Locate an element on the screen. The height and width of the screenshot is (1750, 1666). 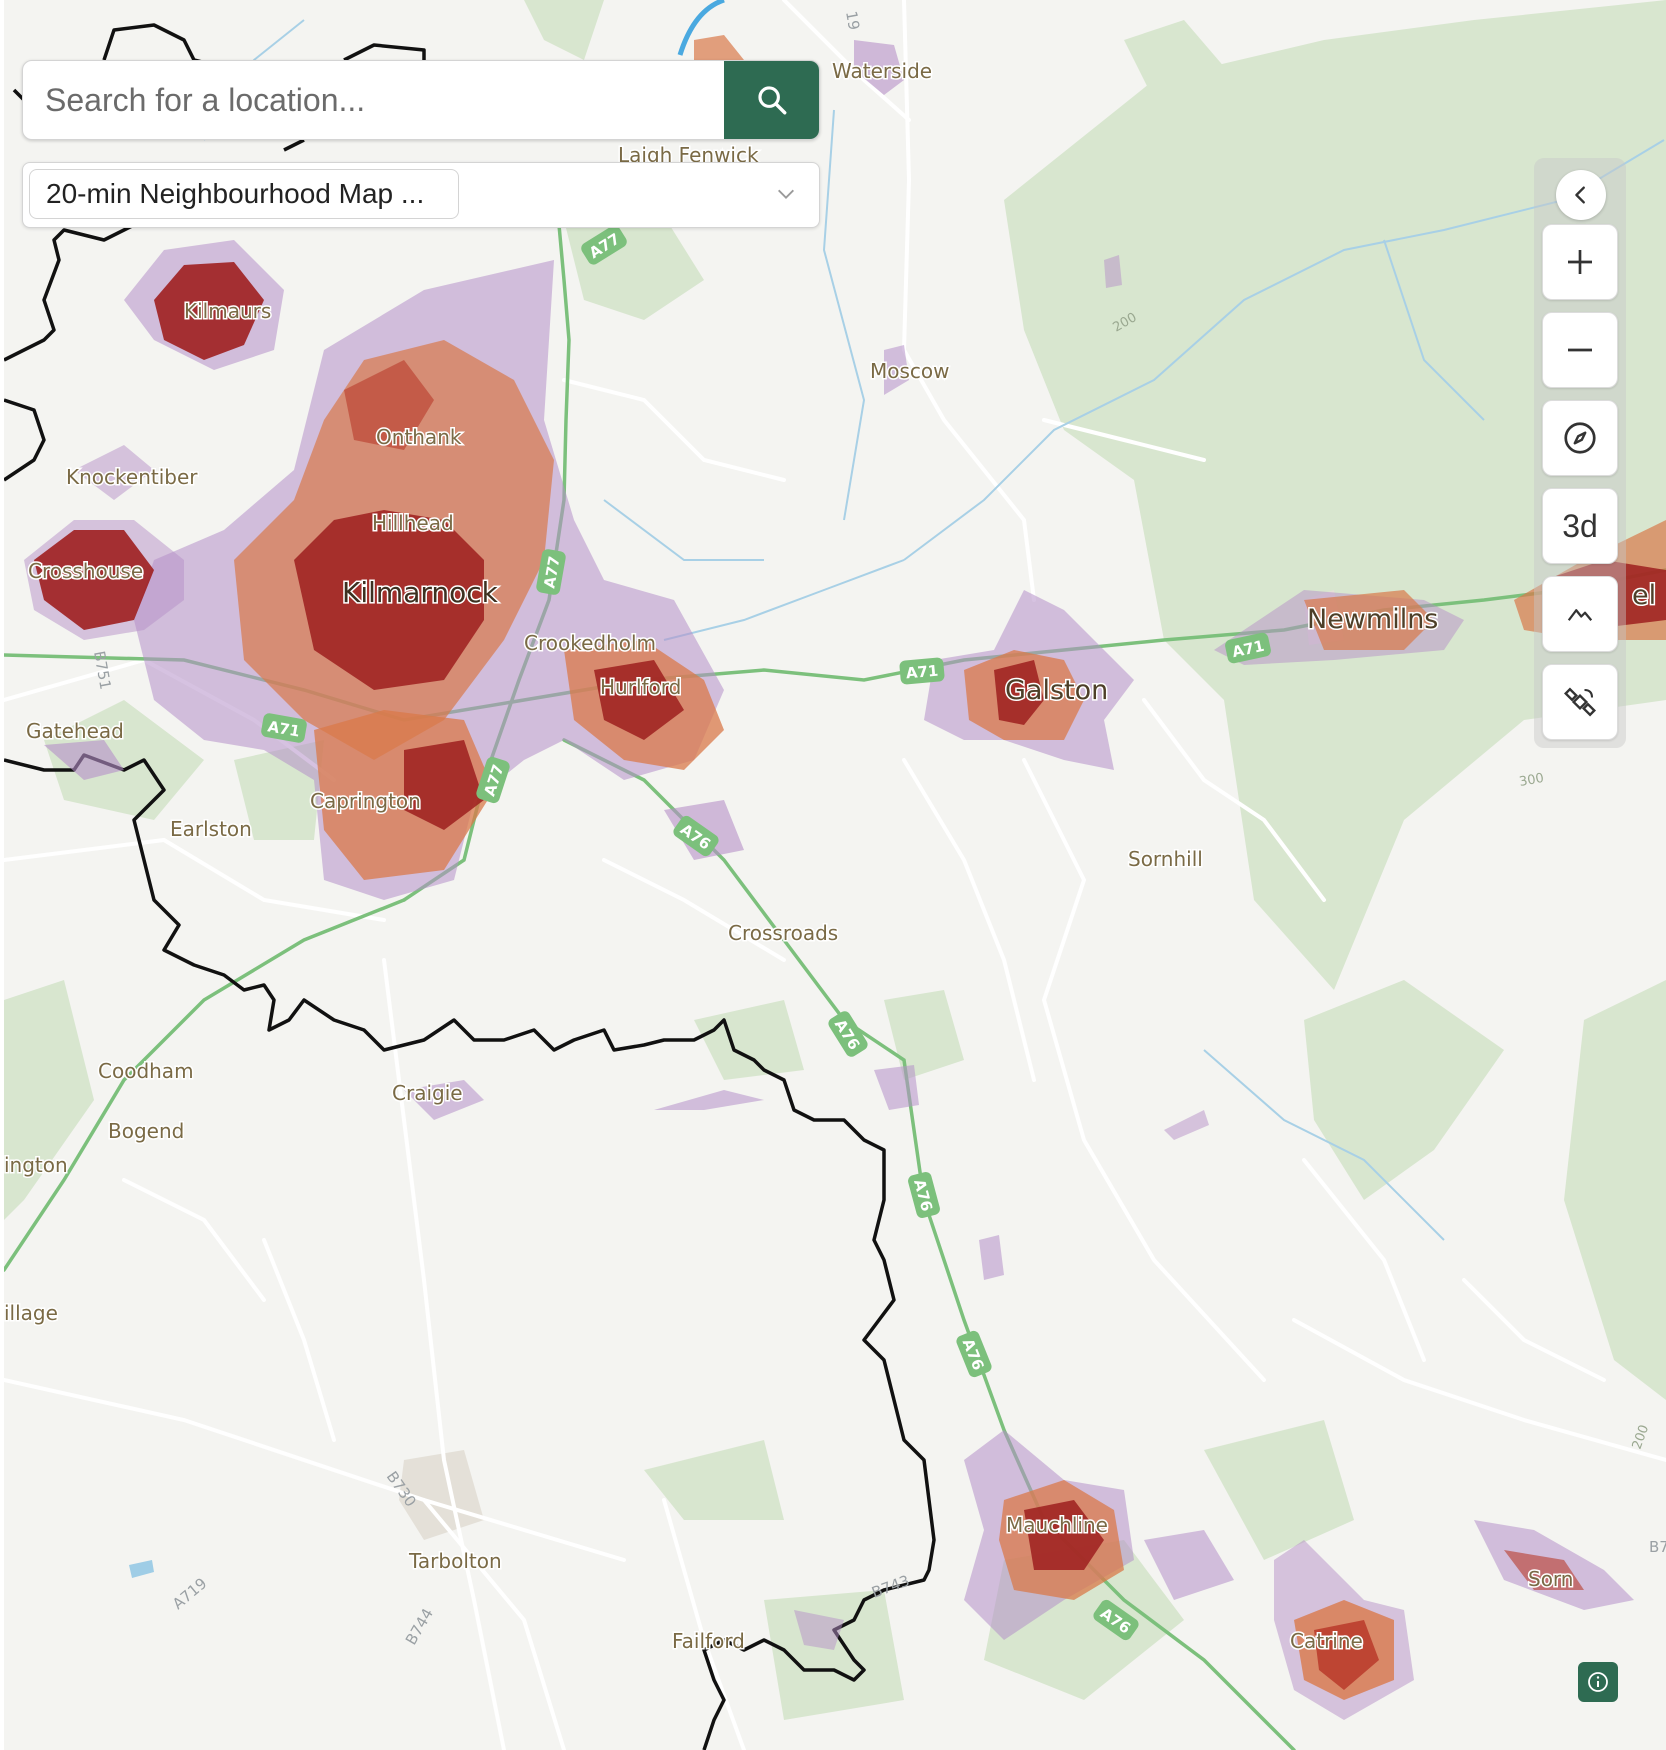
mountain-icon is located at coordinates (1580, 615).